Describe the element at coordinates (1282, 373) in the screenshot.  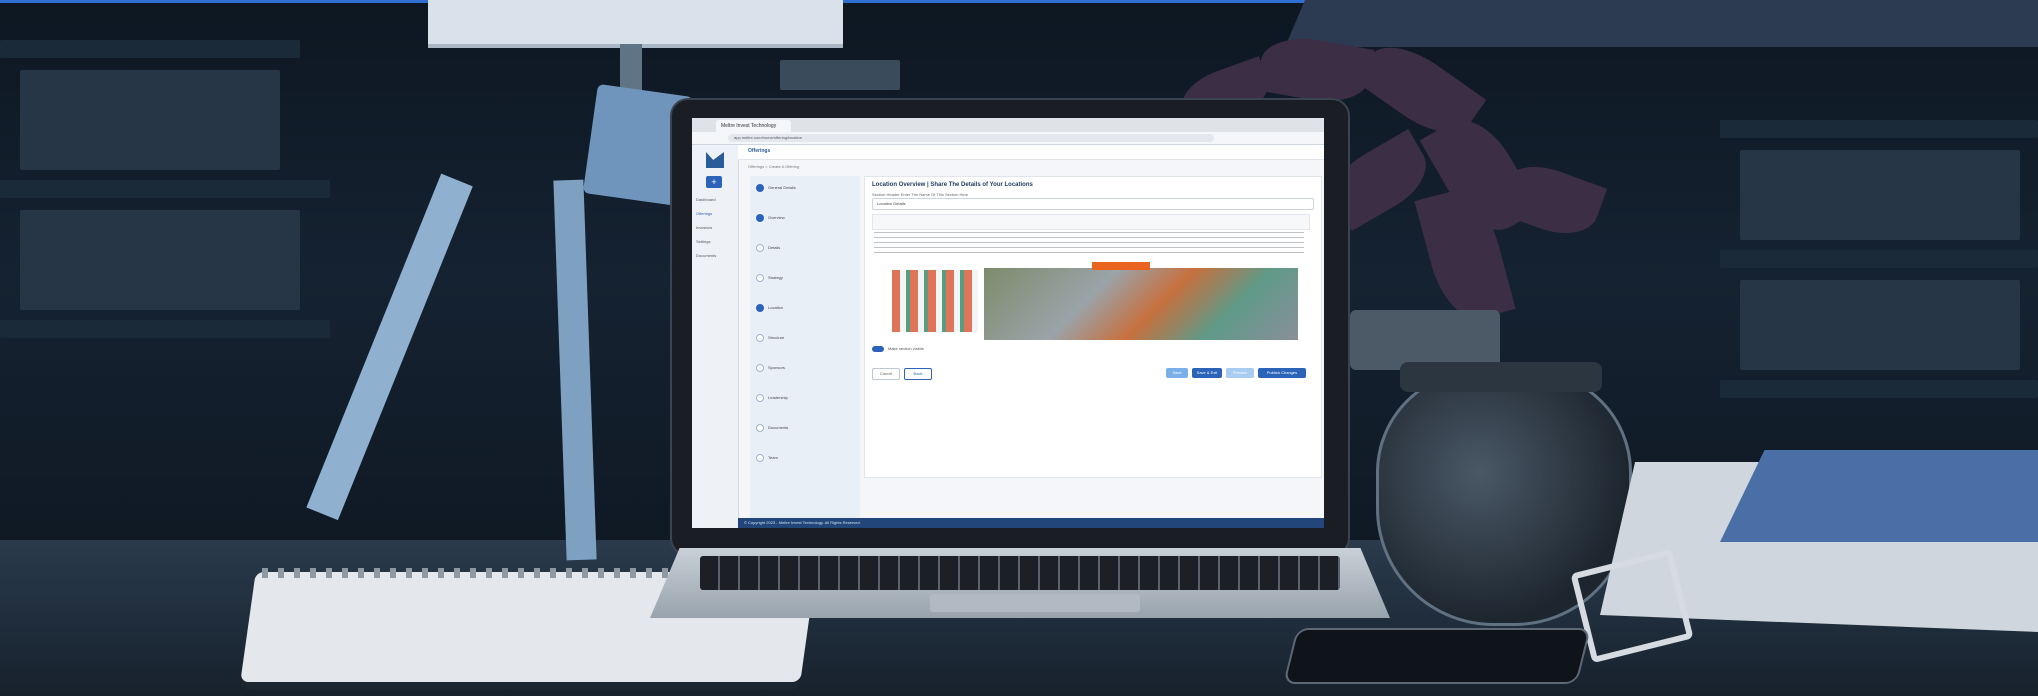
I see `publish-button: Publish Changes` at that location.